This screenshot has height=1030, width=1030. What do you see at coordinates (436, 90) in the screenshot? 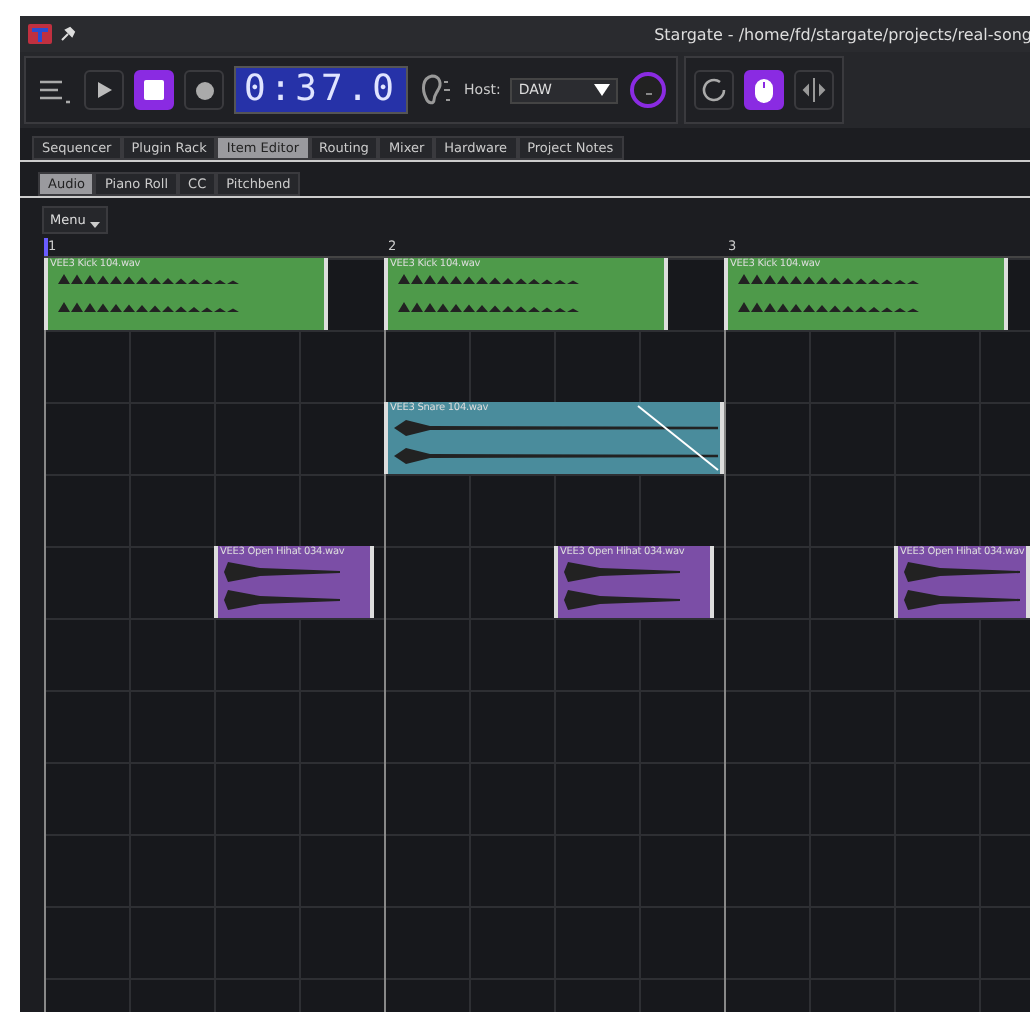
I see `ear-icon` at bounding box center [436, 90].